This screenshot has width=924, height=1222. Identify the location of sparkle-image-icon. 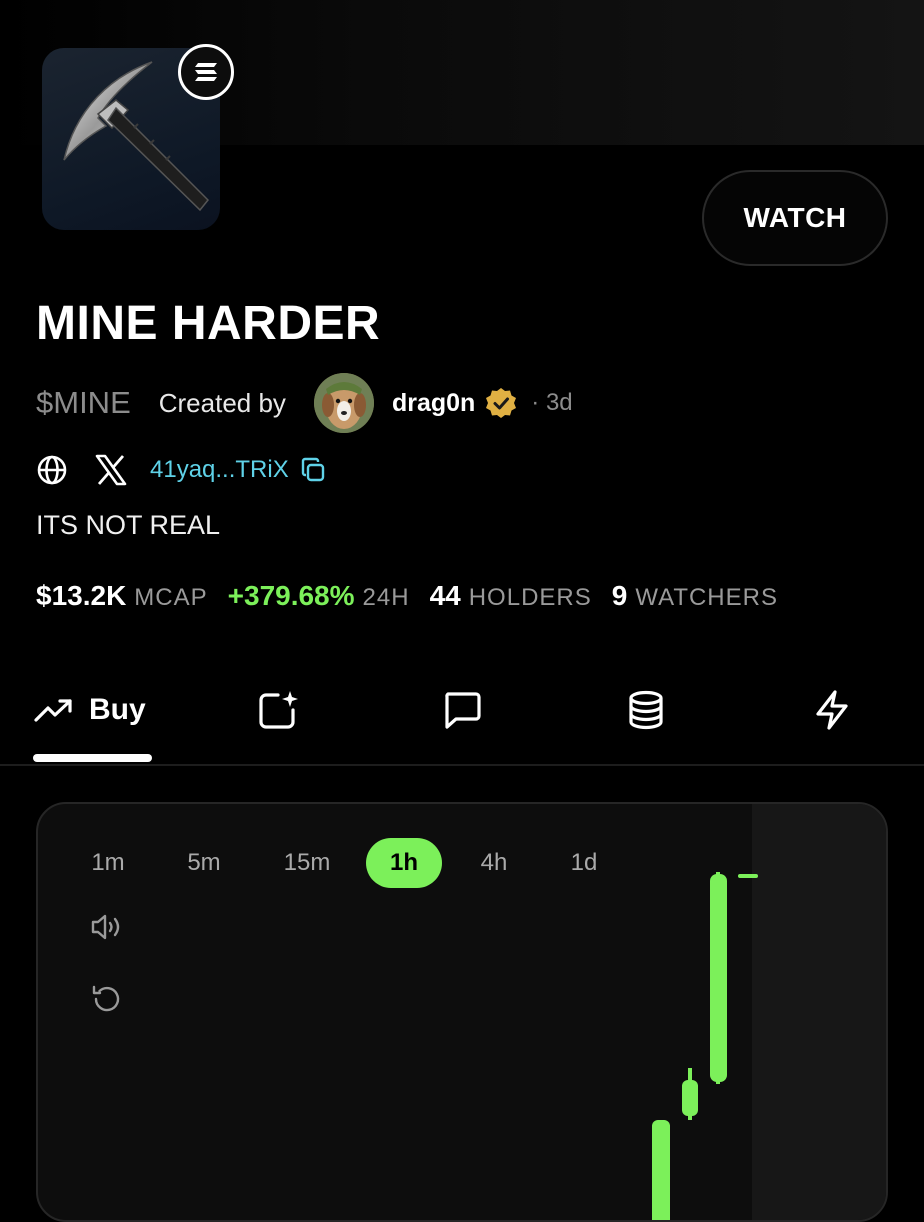
(278, 710).